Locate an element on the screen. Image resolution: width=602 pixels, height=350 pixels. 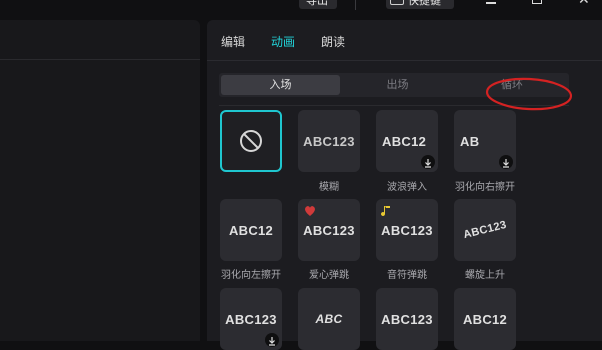
animation-feather-left: ABC12 is located at coordinates (251, 230).